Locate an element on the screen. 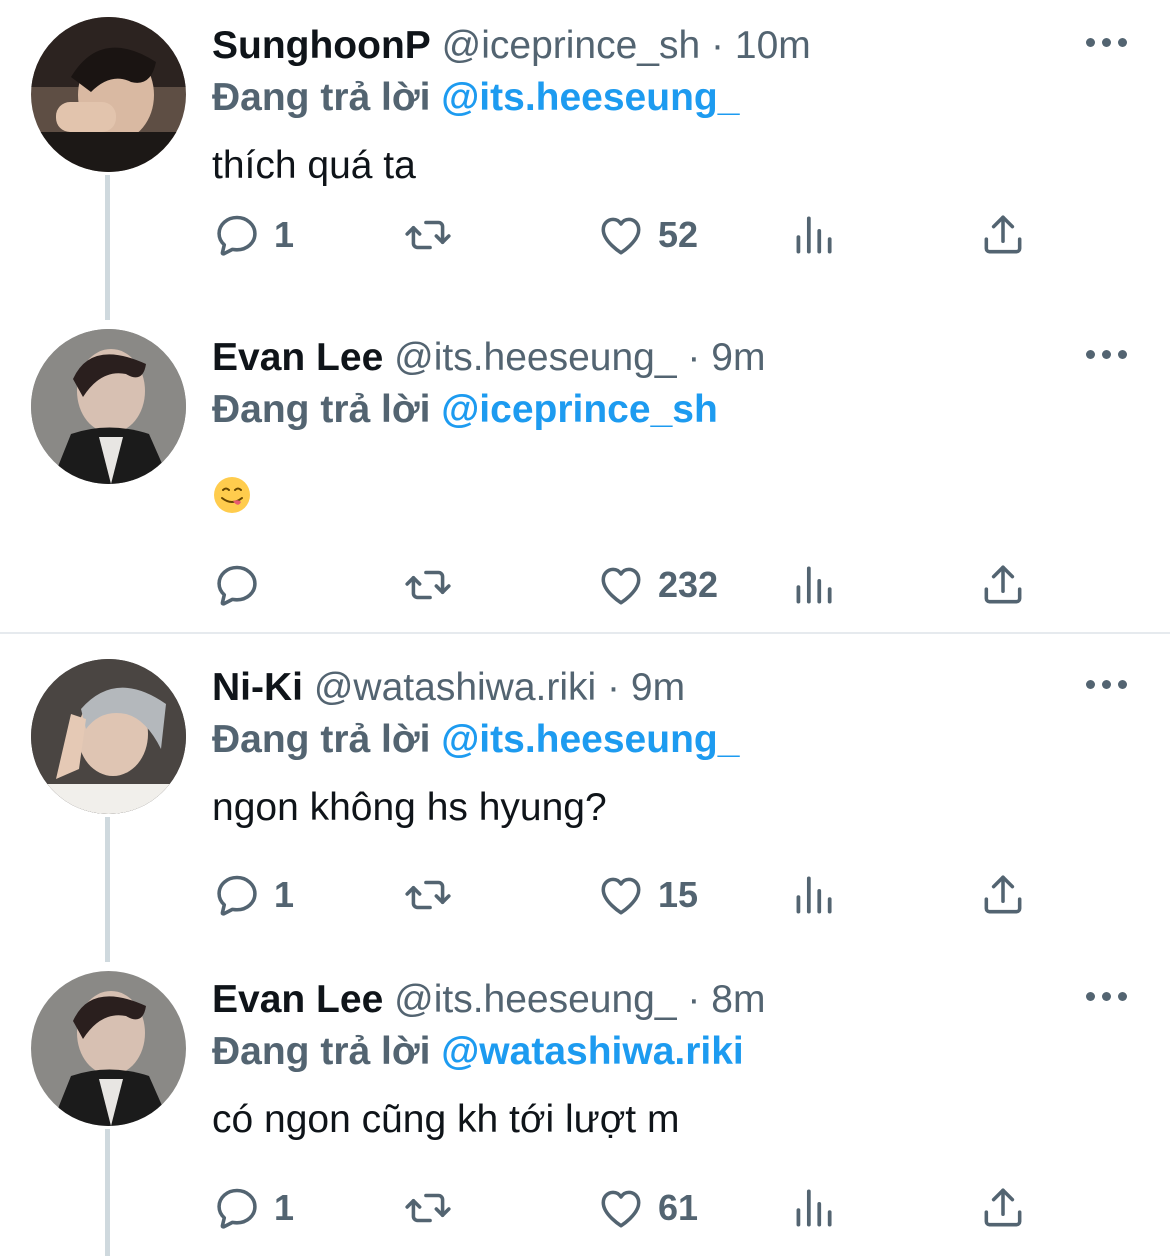  mention-link: @iceprince_sh is located at coordinates (579, 409).